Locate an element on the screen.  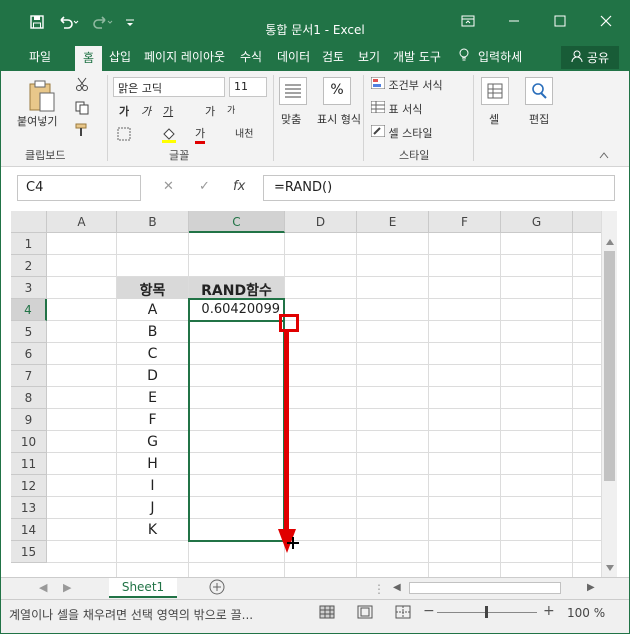
col-header-e: E is located at coordinates (393, 222).